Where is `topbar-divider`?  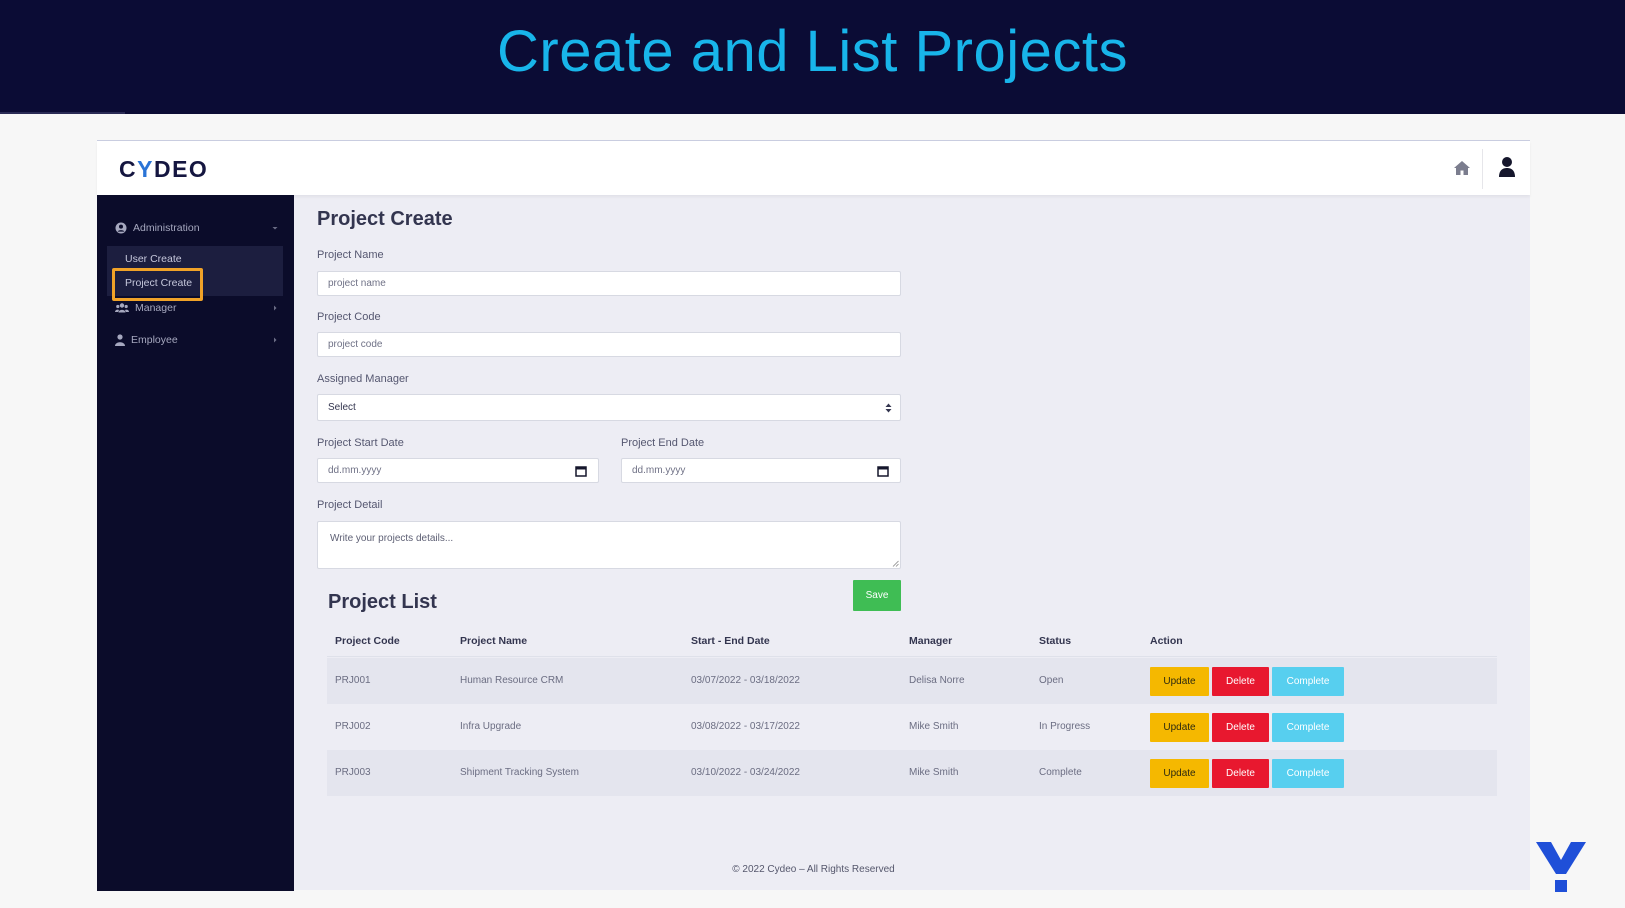
topbar-divider is located at coordinates (1482, 169).